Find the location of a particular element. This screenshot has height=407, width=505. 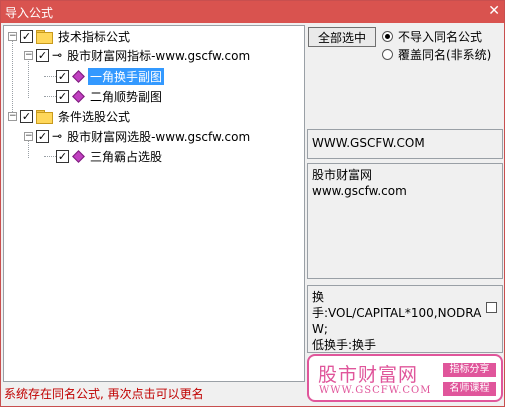

select-all-button: 全部选中 is located at coordinates (342, 37).